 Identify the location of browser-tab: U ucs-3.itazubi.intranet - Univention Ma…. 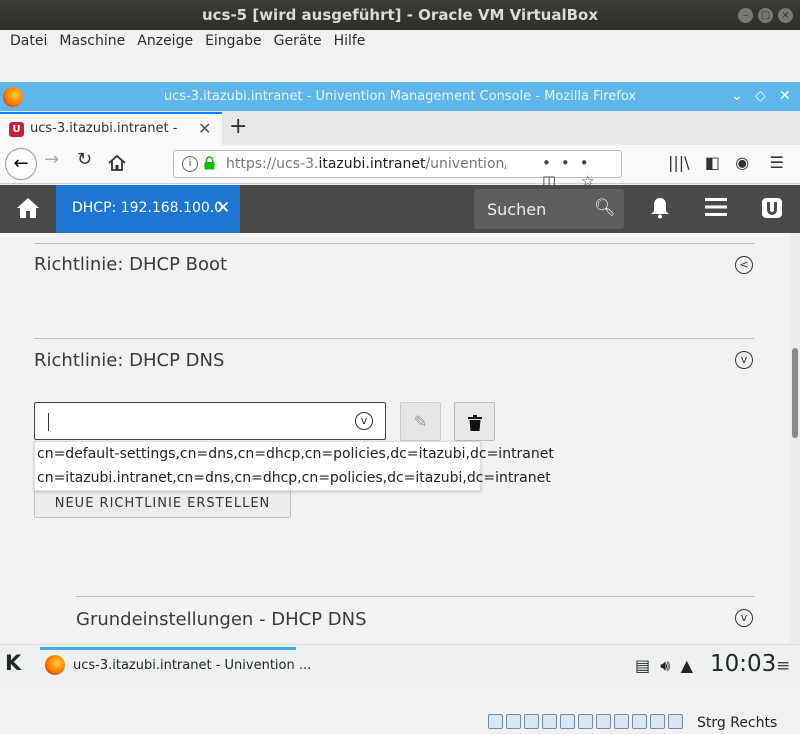
(111, 128).